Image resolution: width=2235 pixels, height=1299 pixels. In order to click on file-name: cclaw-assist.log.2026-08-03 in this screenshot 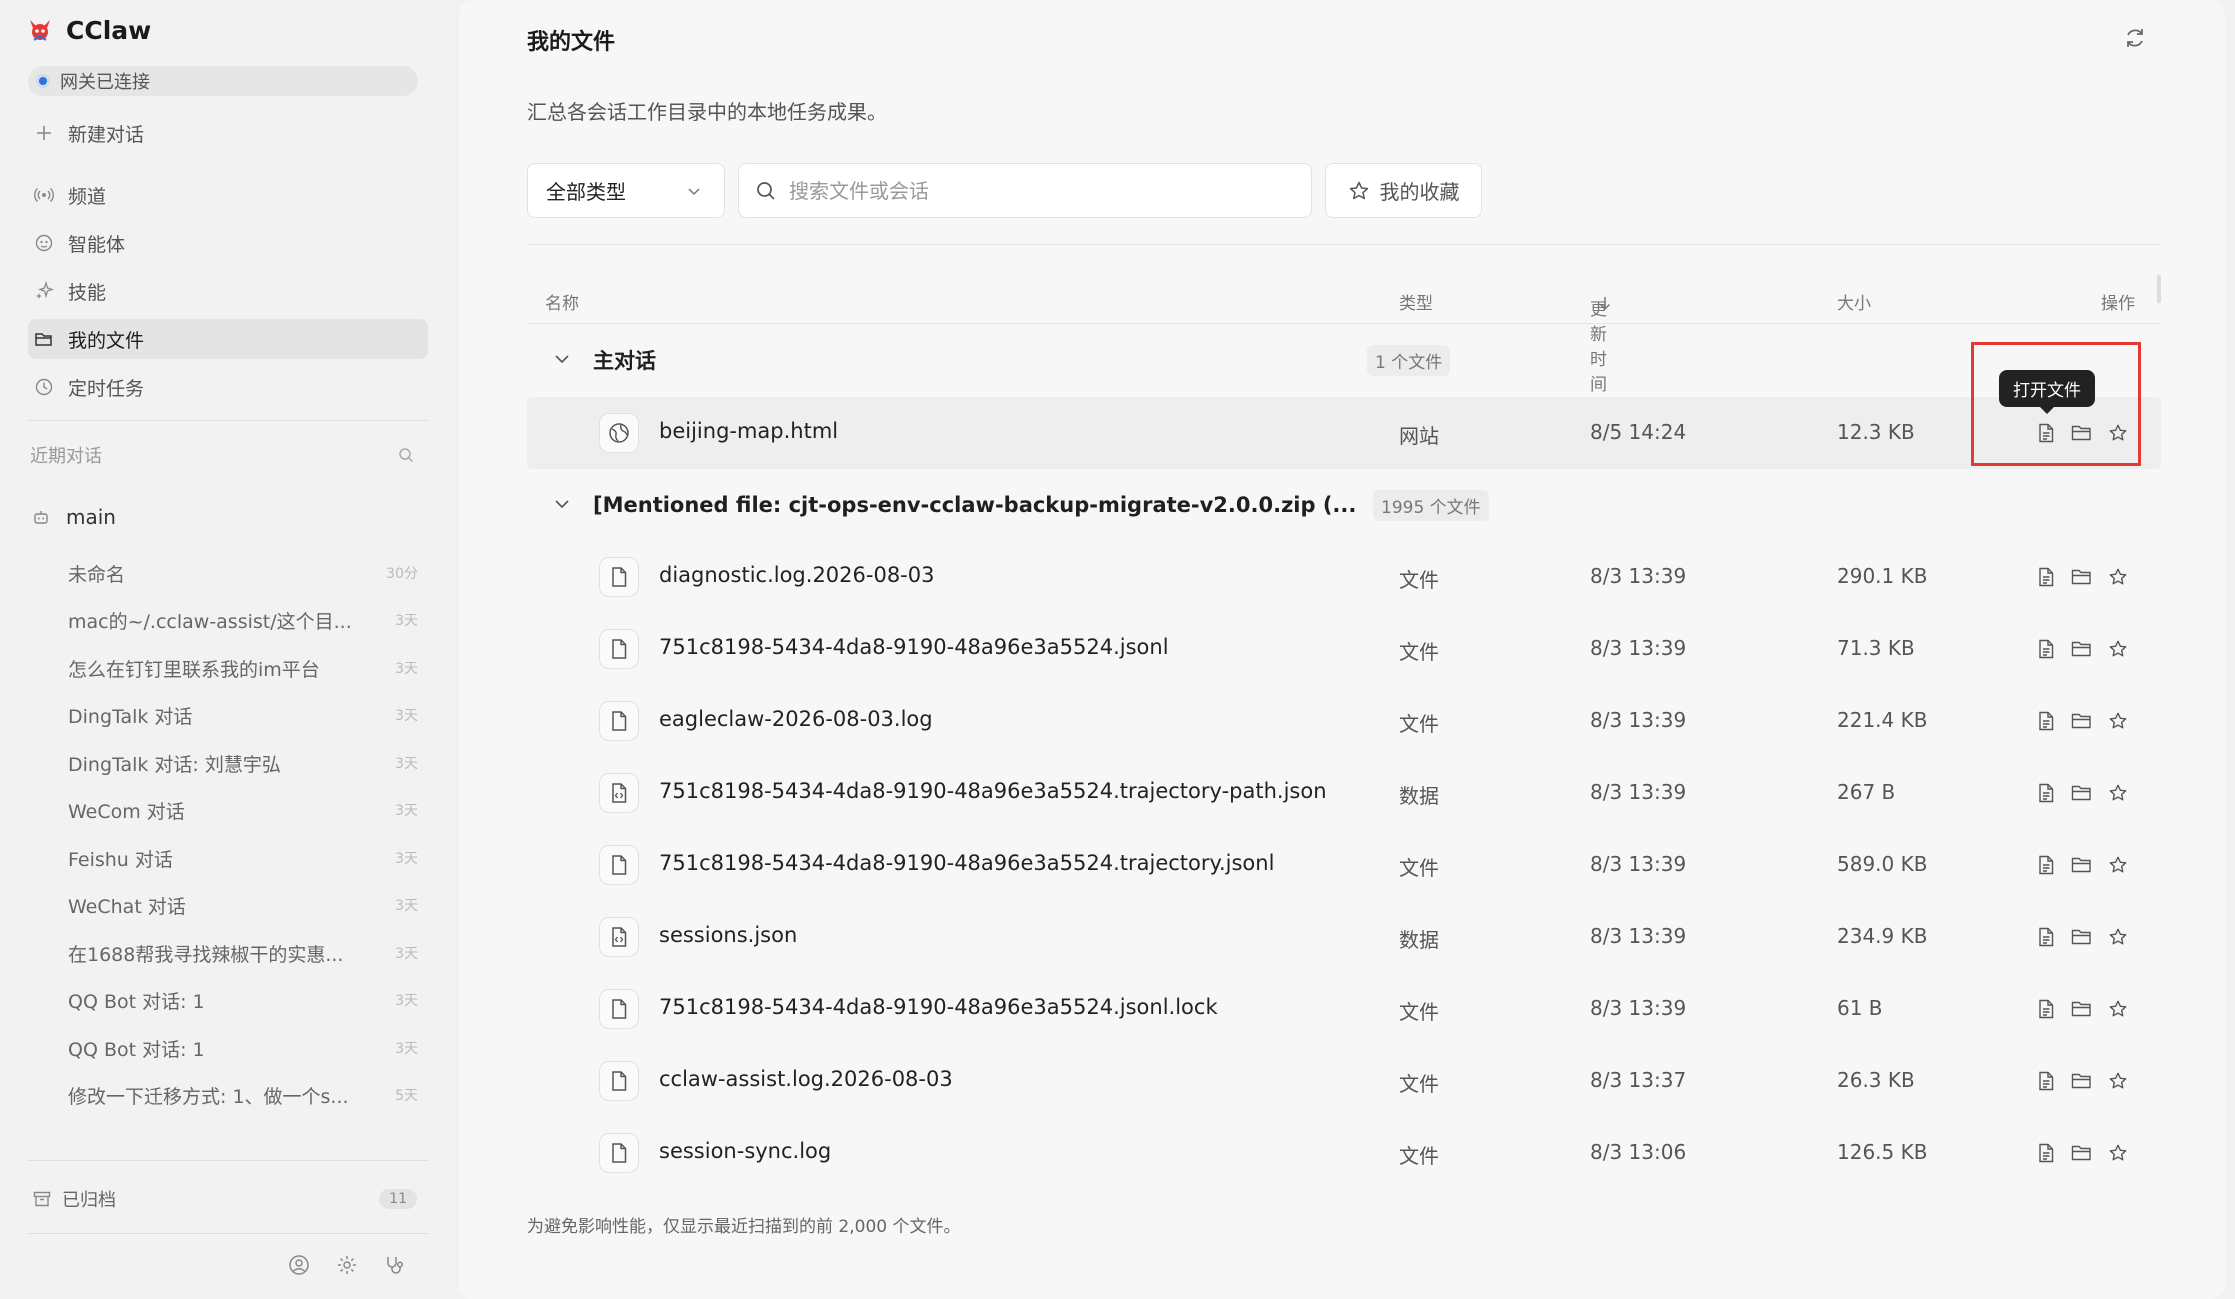, I will do `click(806, 1079)`.